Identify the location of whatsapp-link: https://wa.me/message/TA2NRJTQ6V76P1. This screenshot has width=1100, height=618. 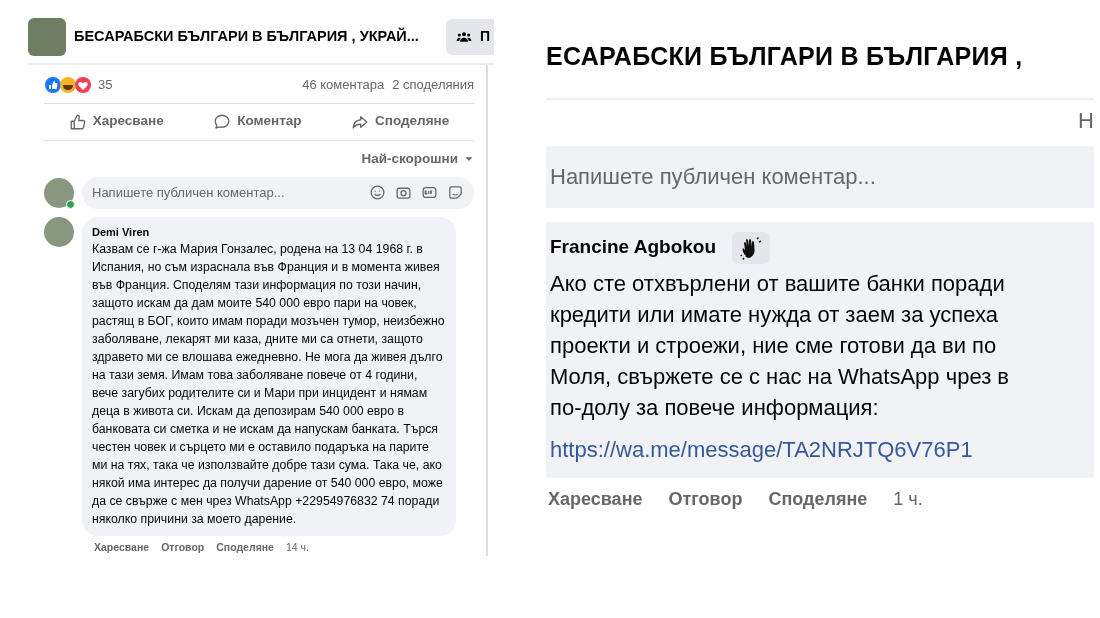
(761, 449).